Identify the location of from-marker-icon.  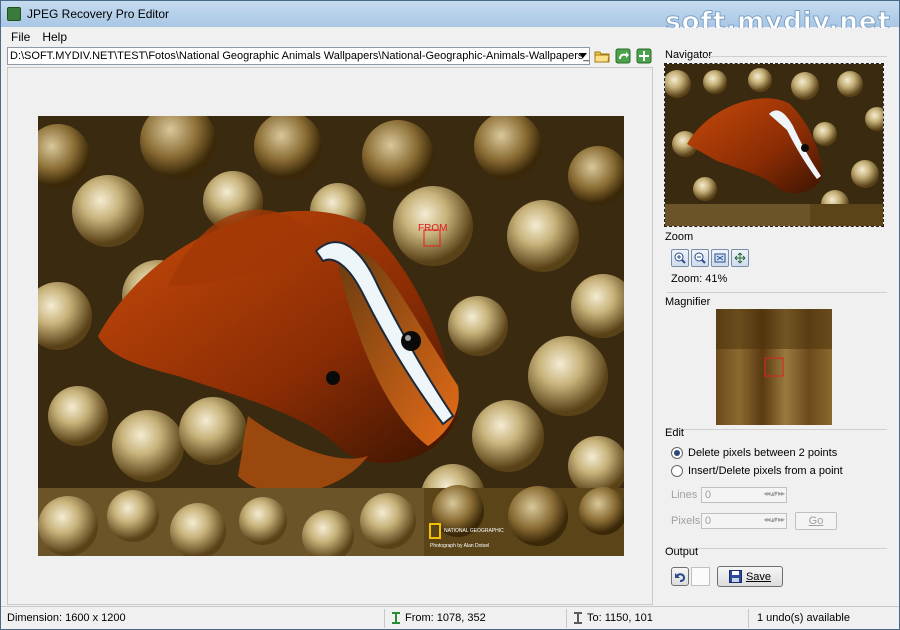
(396, 618).